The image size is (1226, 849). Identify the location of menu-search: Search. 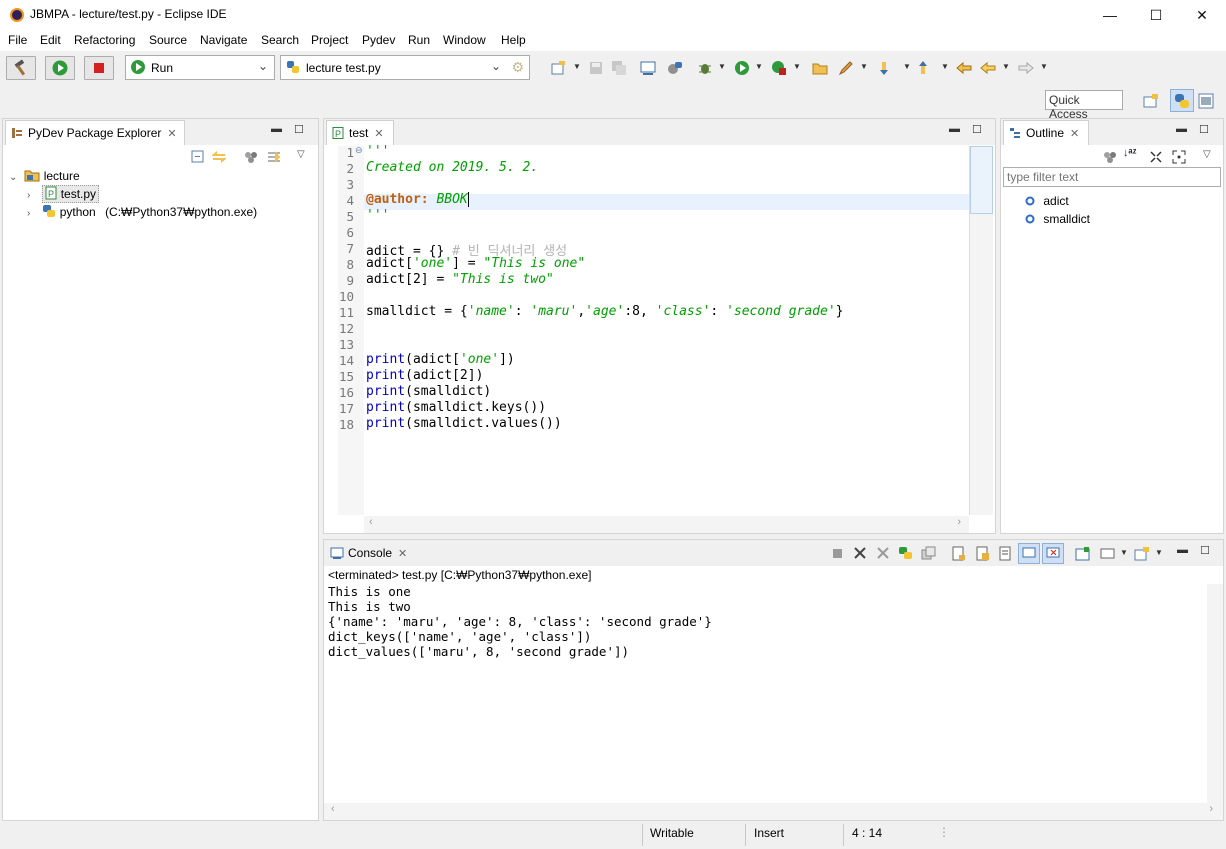
(280, 40).